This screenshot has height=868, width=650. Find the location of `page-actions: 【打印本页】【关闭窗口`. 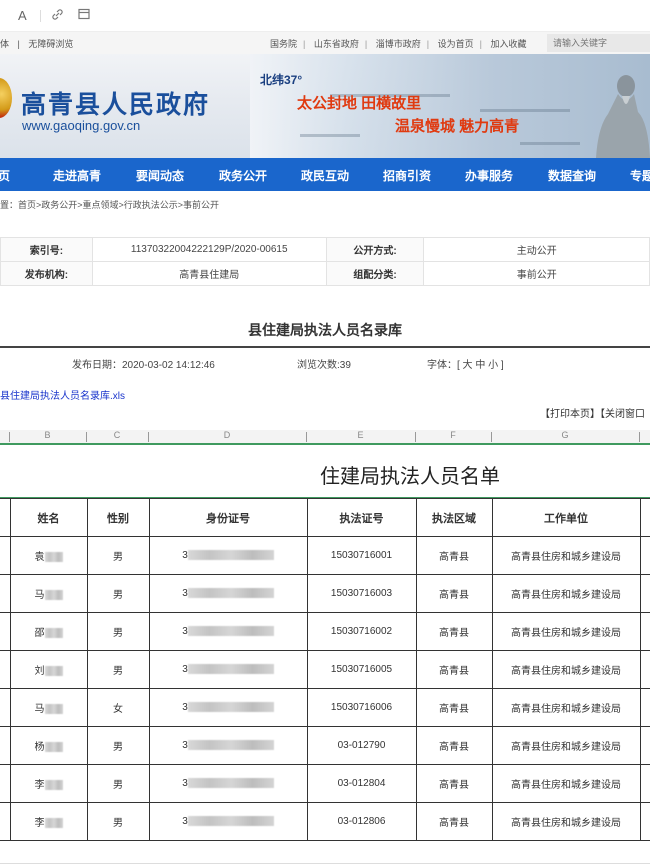

page-actions: 【打印本页】【关闭窗口 is located at coordinates (592, 412).